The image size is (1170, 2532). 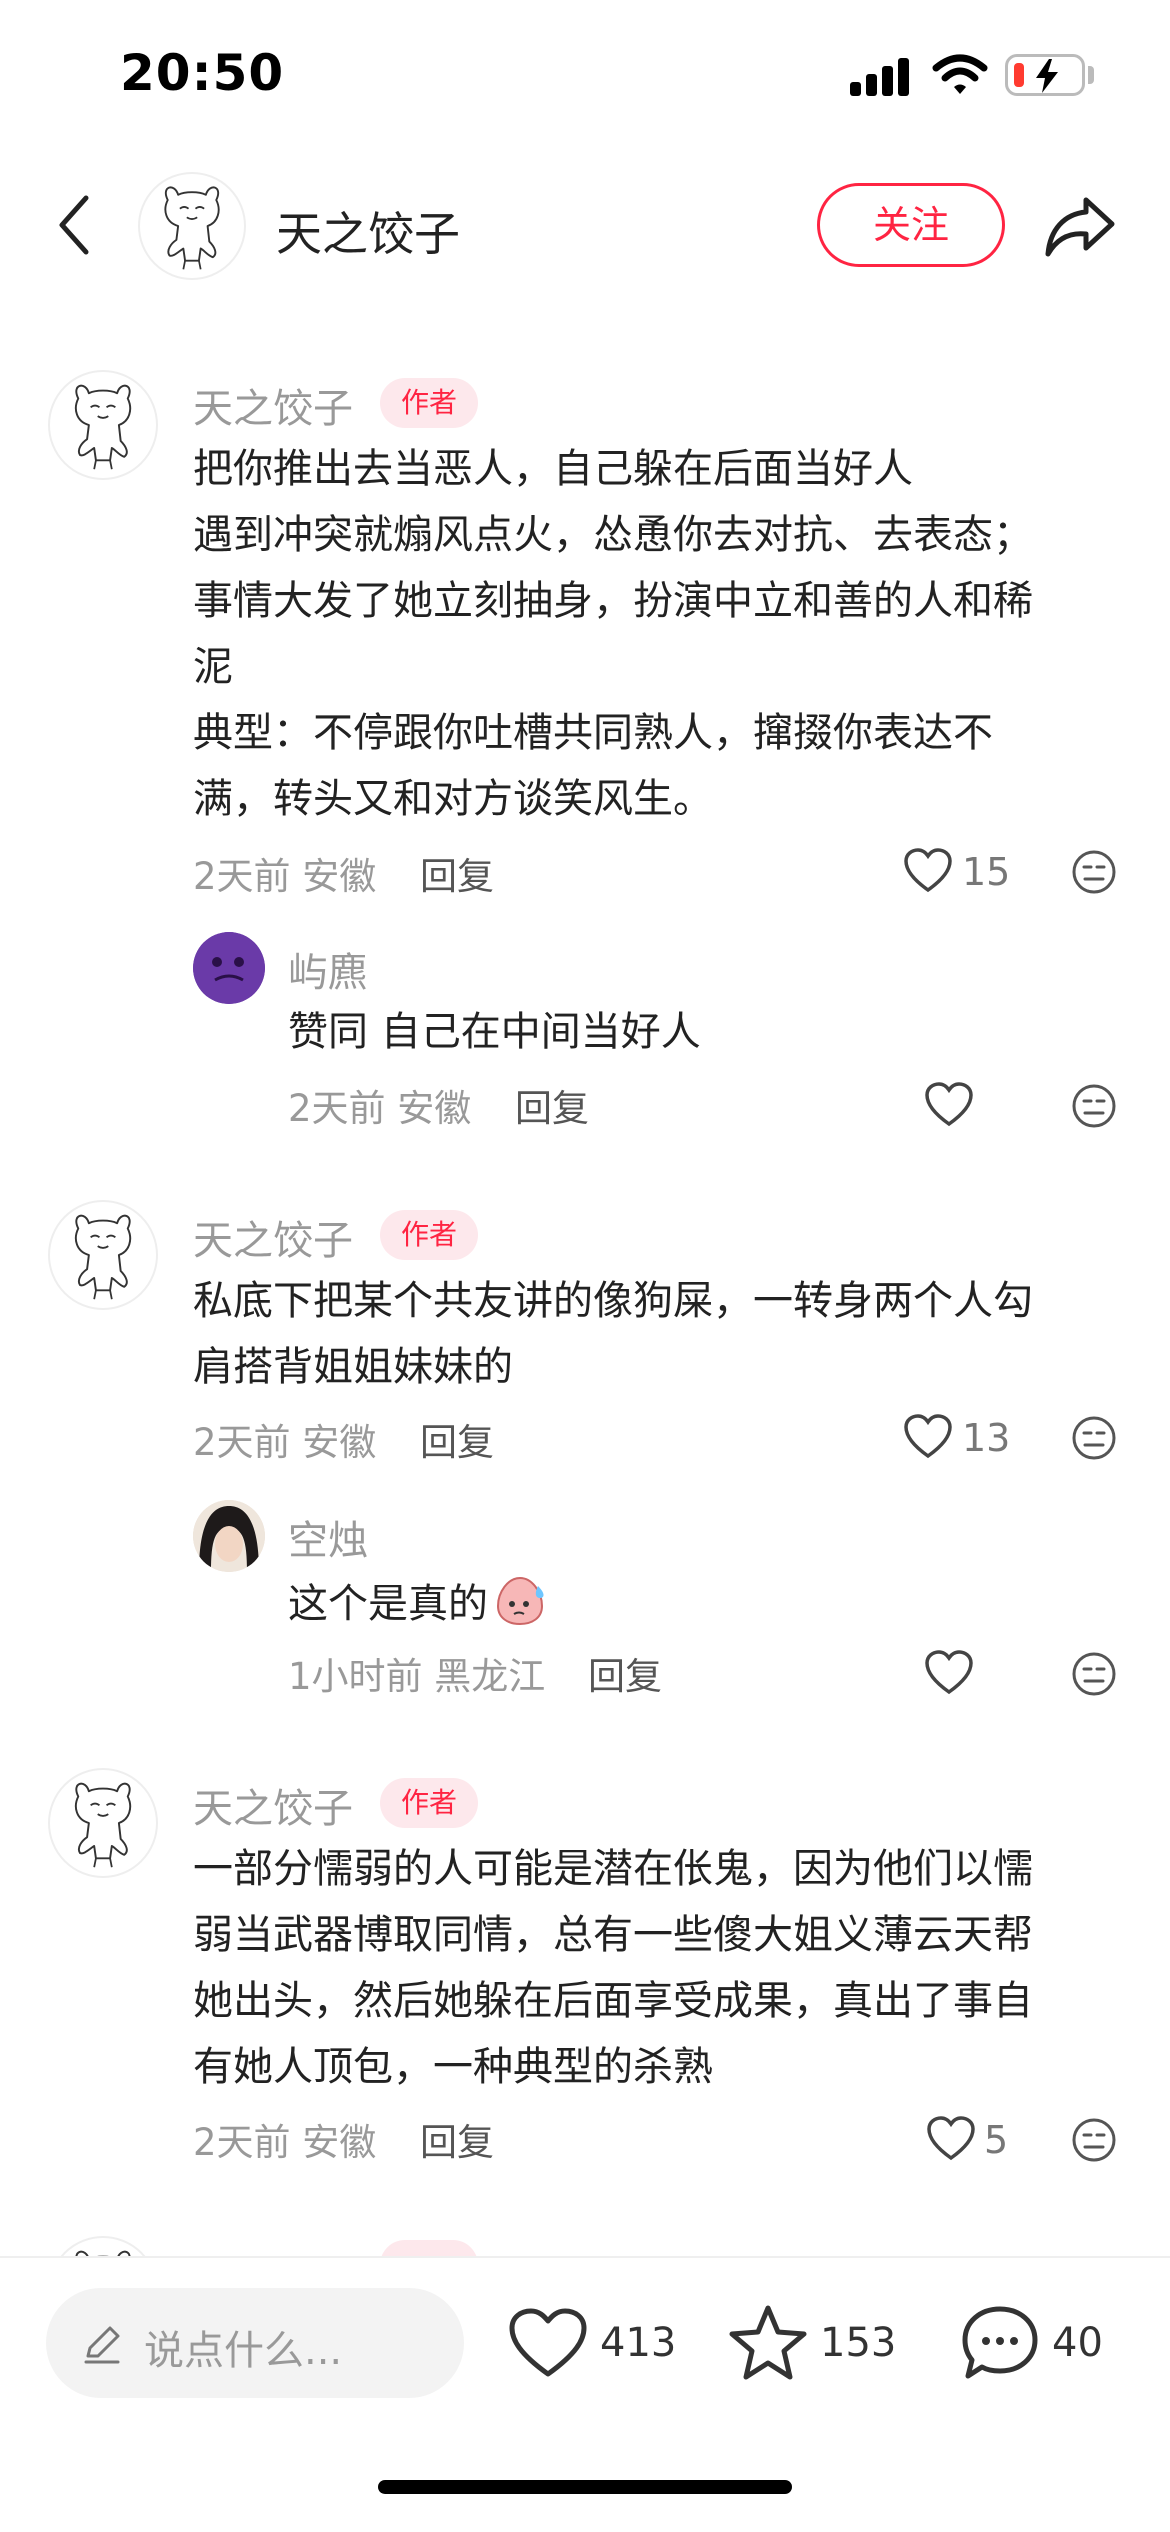 What do you see at coordinates (881, 77) in the screenshot?
I see `cellular-signal-icon` at bounding box center [881, 77].